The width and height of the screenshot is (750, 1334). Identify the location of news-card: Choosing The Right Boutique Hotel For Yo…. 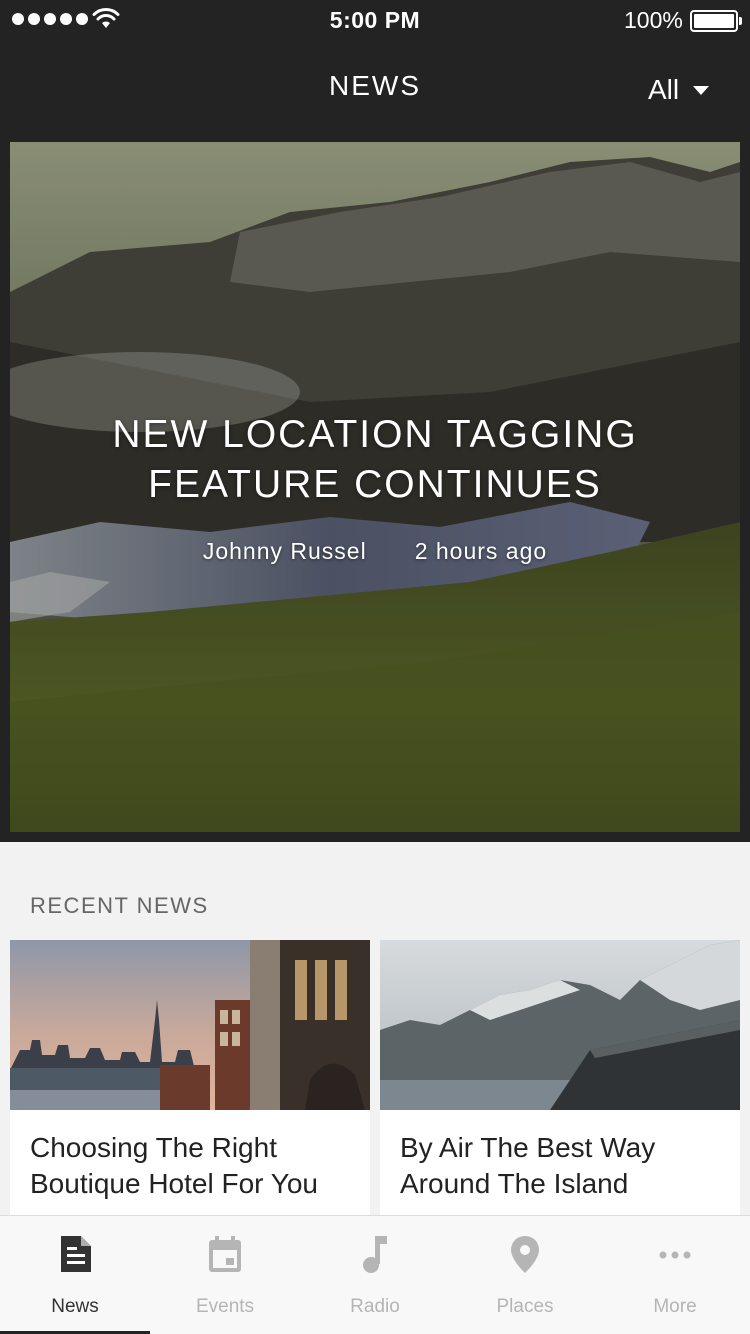
(190, 1085).